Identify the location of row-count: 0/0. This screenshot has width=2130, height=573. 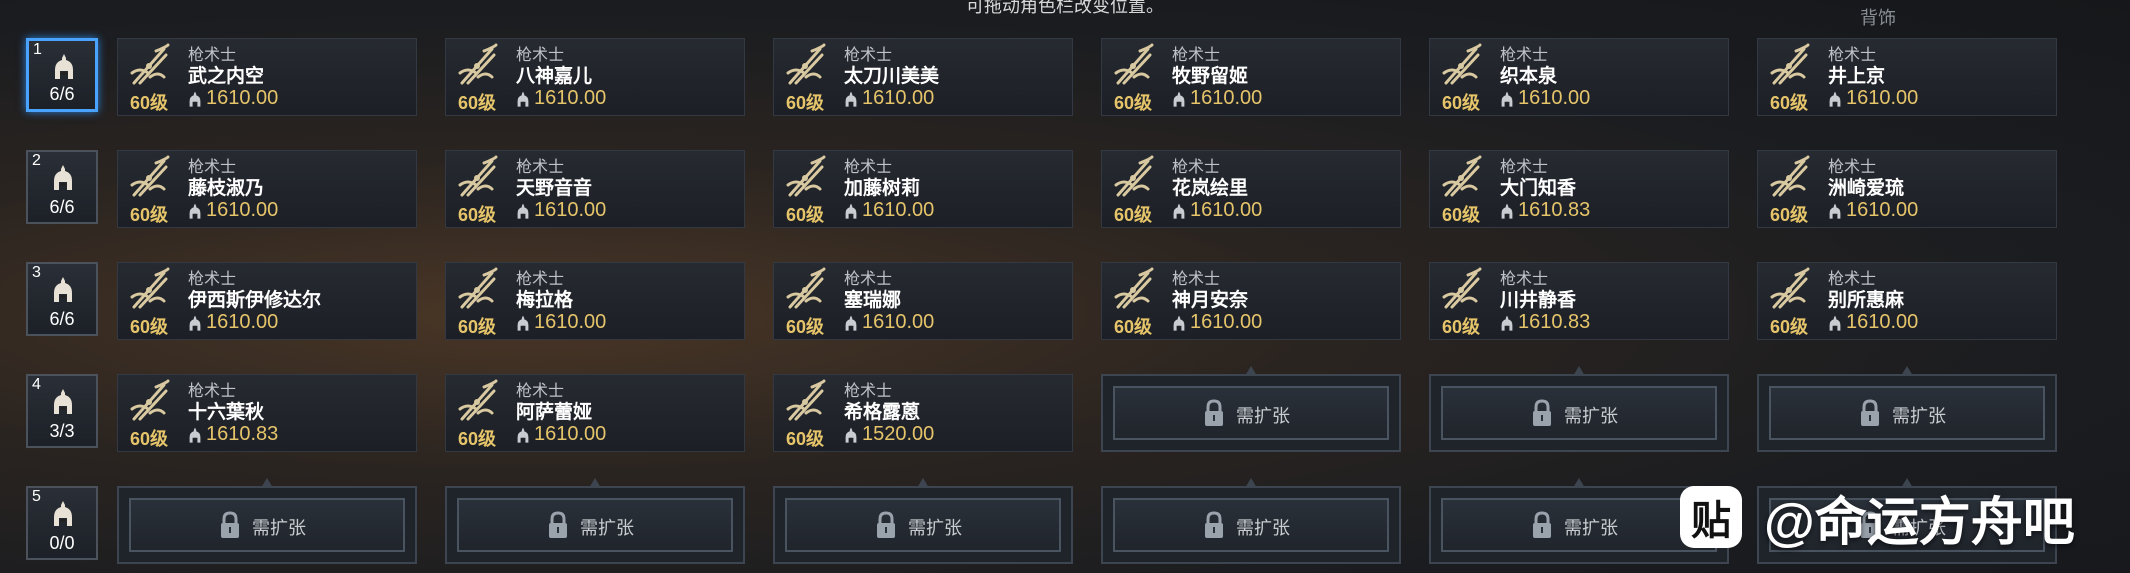
(62, 543).